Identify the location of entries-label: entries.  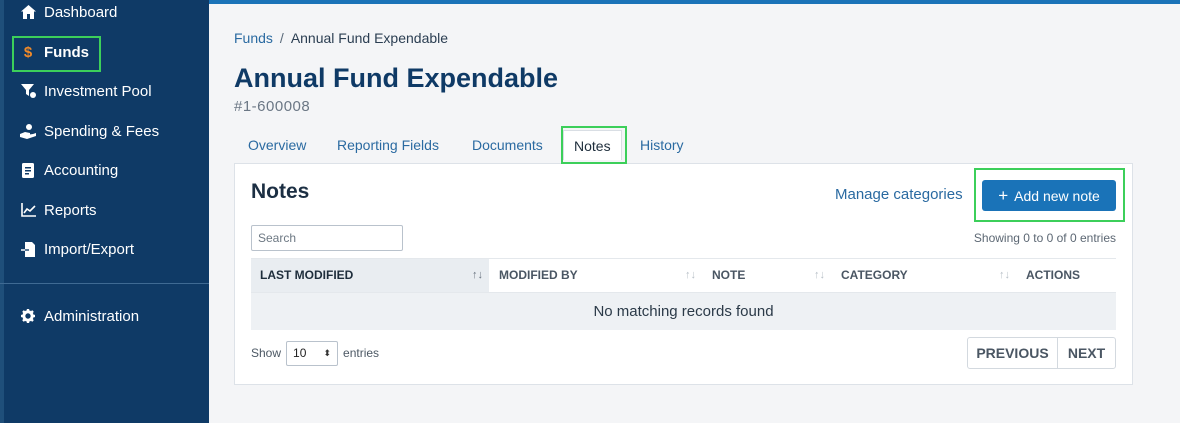
(361, 353).